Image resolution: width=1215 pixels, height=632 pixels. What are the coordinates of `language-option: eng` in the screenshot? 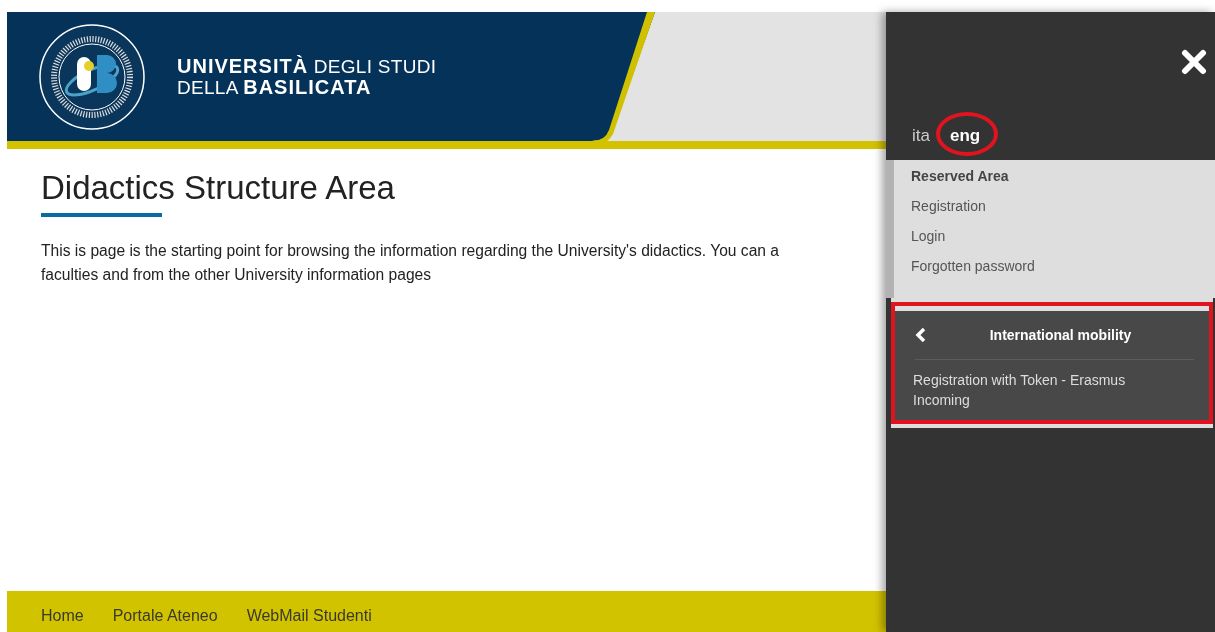 It's located at (965, 136).